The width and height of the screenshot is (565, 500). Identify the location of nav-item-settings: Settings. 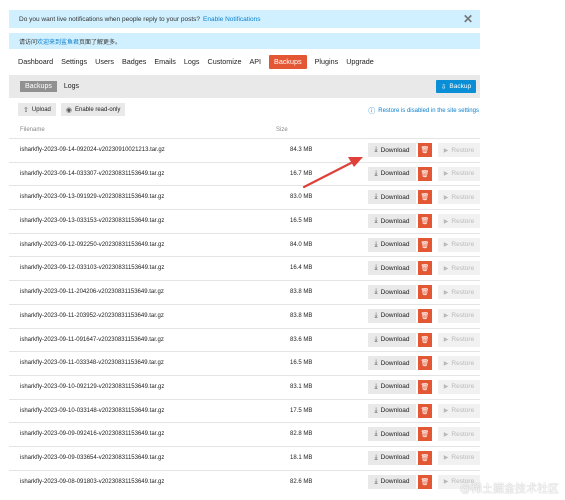
(74, 62).